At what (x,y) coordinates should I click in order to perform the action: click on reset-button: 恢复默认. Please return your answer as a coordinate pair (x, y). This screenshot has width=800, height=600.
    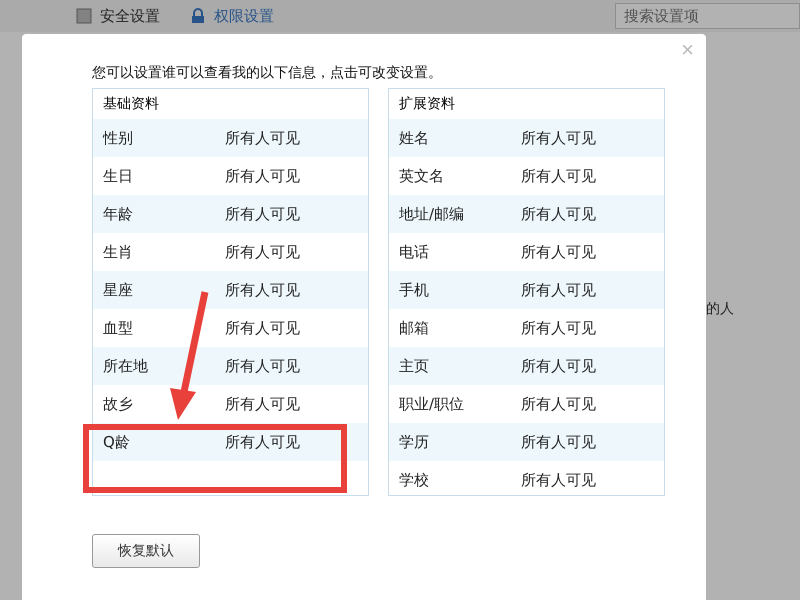
    Looking at the image, I should click on (146, 551).